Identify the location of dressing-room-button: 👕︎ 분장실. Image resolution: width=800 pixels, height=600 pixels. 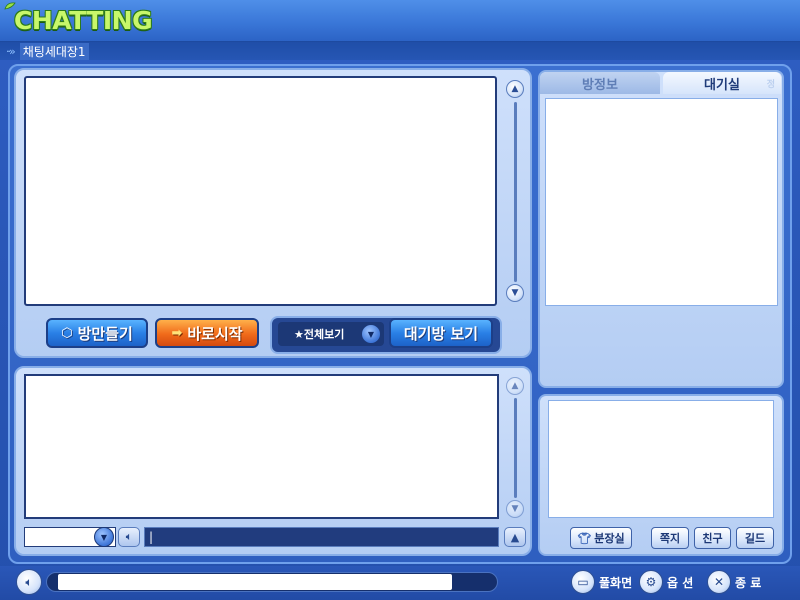
(601, 538).